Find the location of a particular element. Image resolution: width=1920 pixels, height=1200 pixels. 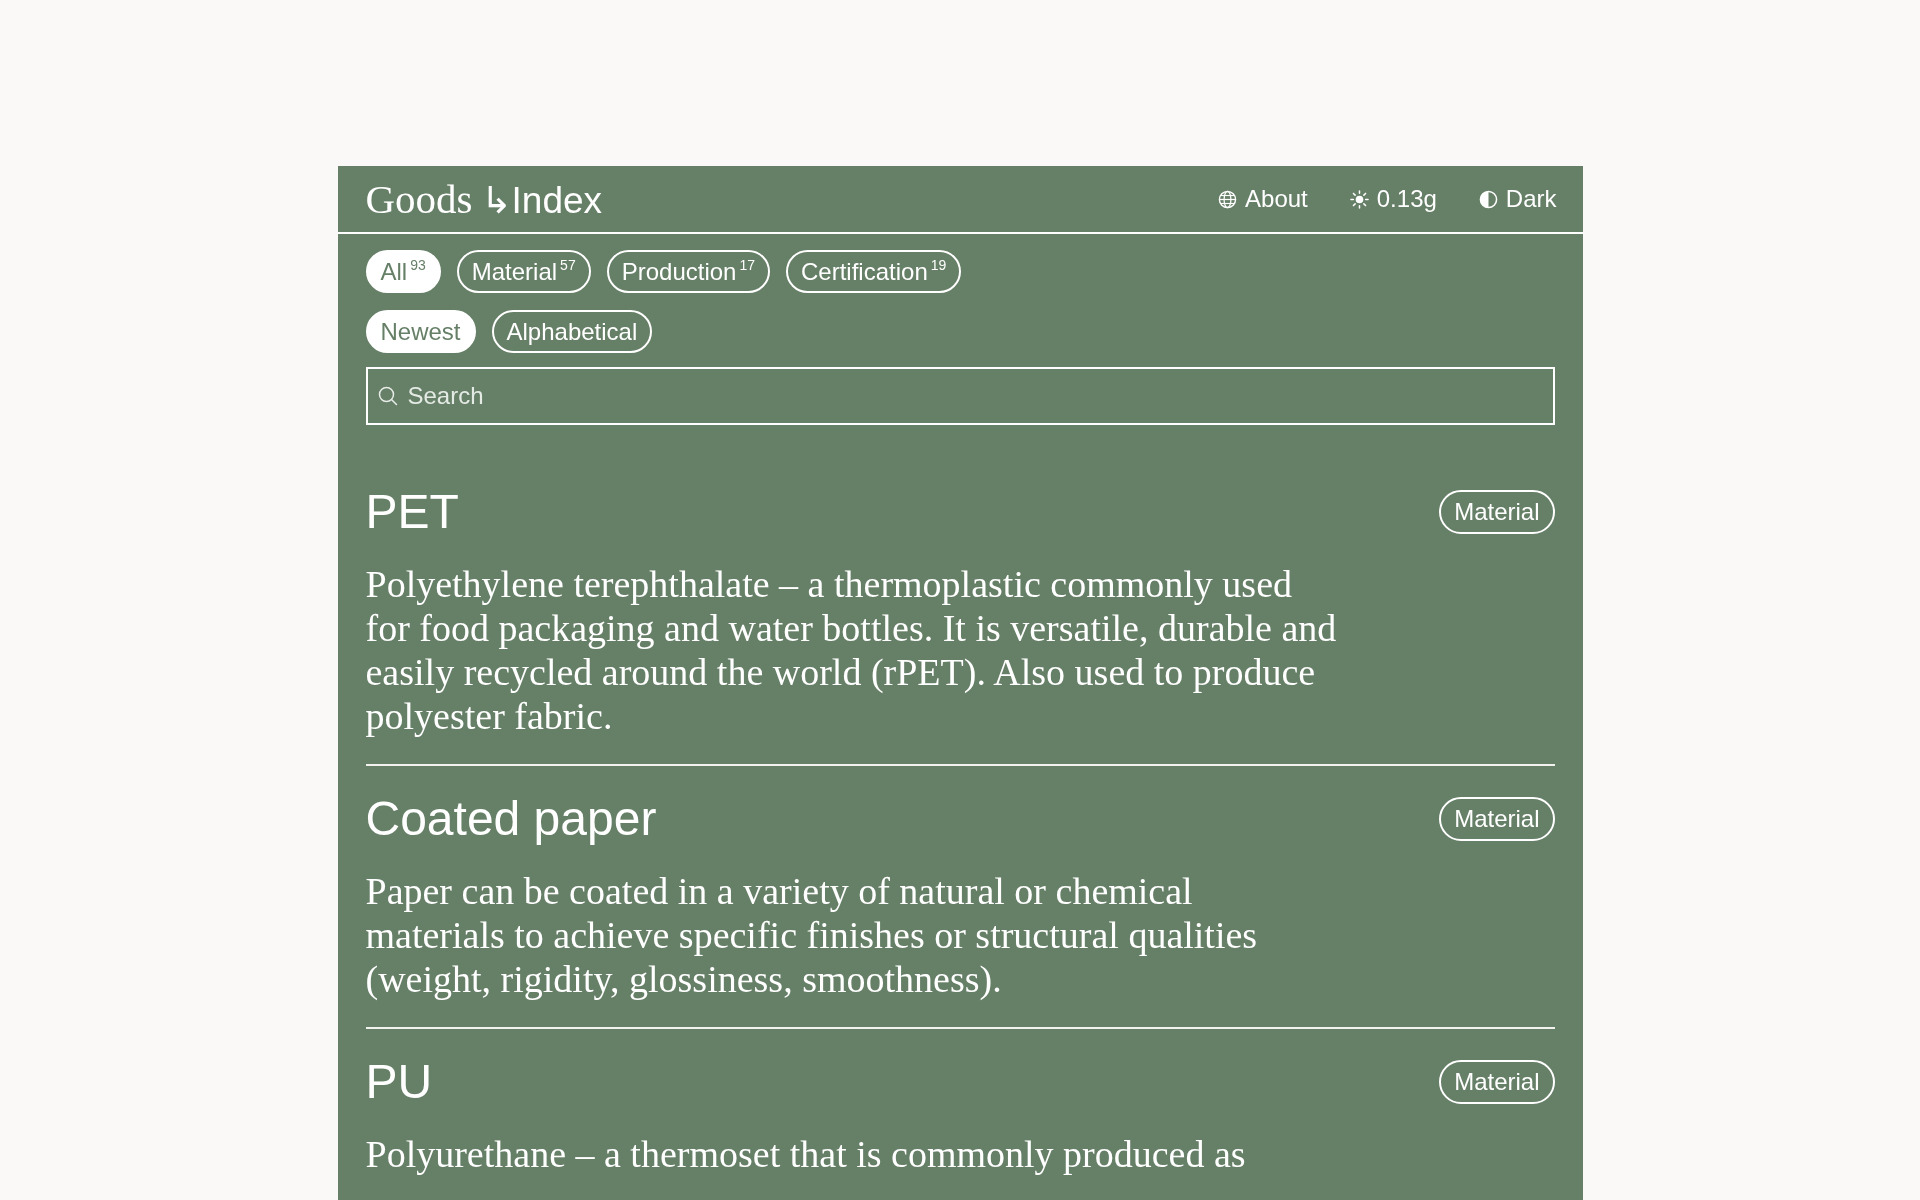

search-icon is located at coordinates (387, 396).